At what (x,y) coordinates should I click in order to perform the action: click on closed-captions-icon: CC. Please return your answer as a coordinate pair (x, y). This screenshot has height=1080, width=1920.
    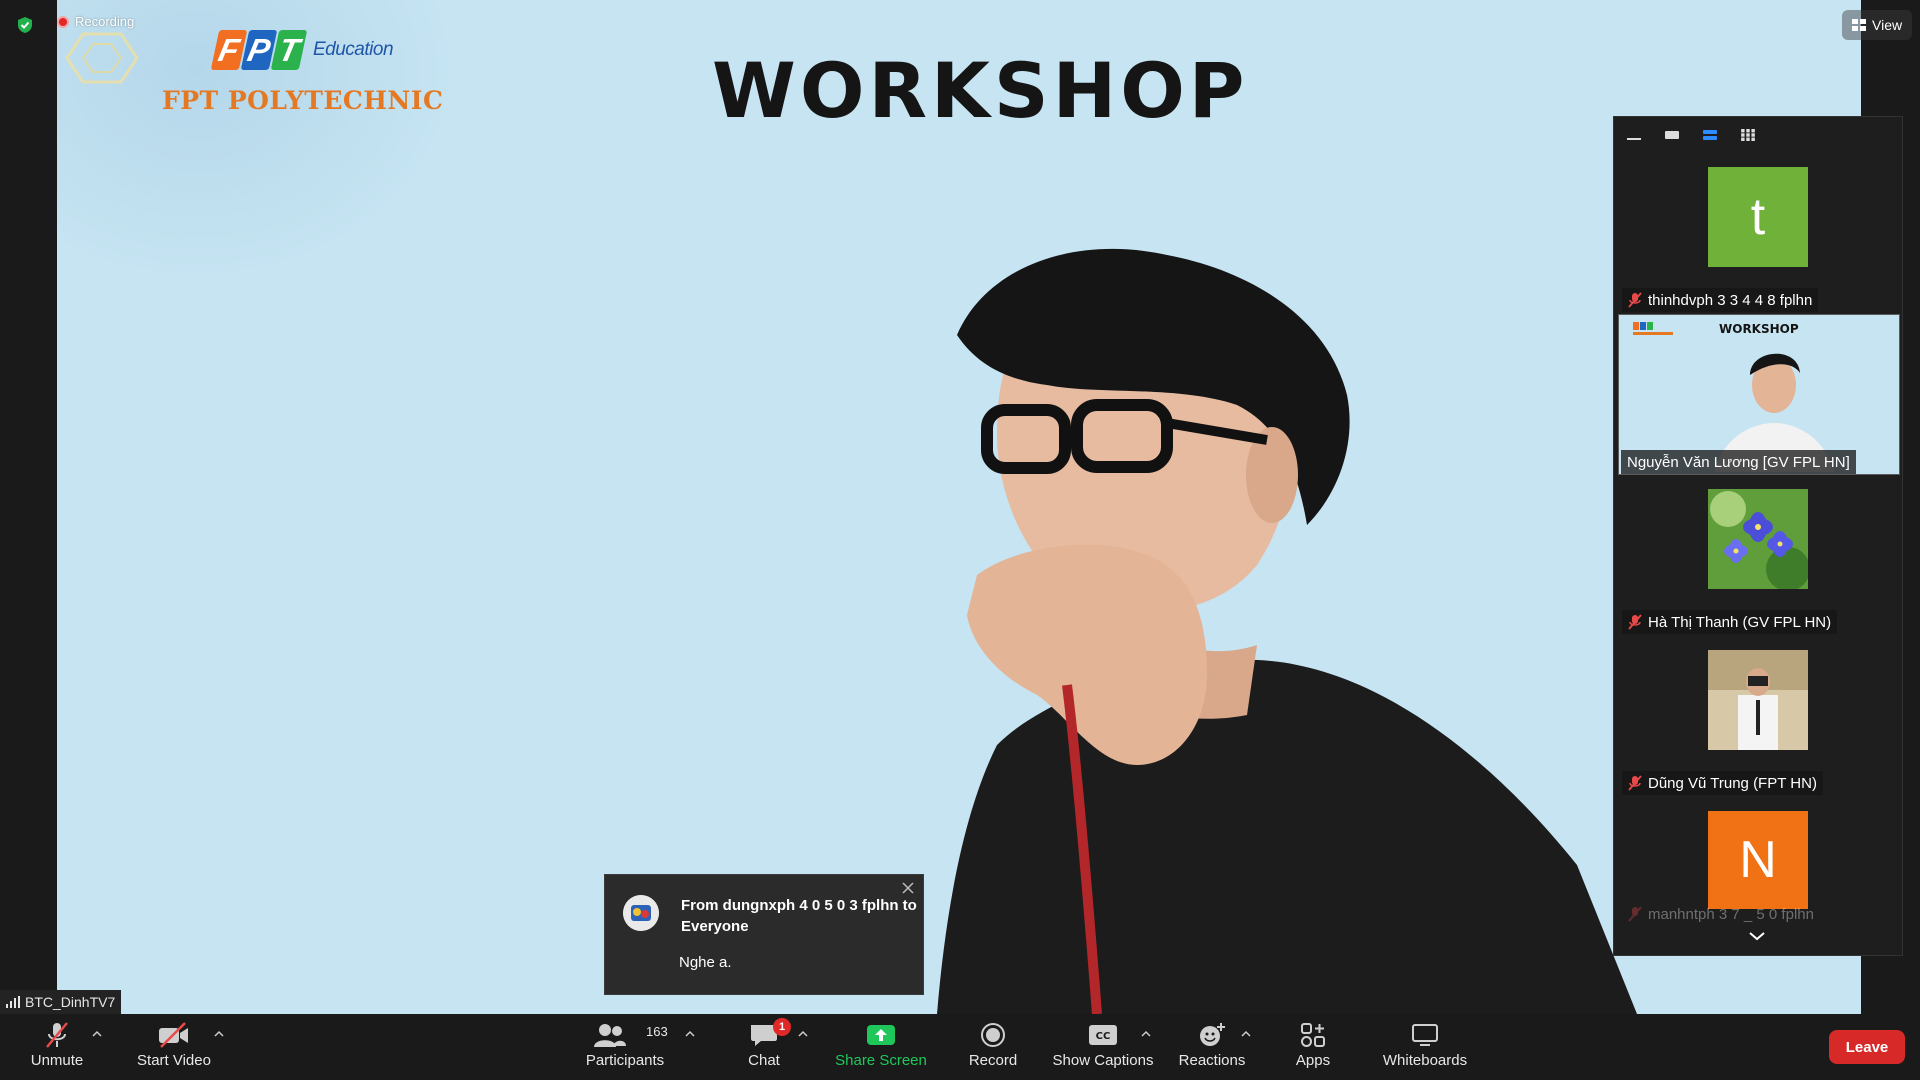
    Looking at the image, I should click on (1103, 1035).